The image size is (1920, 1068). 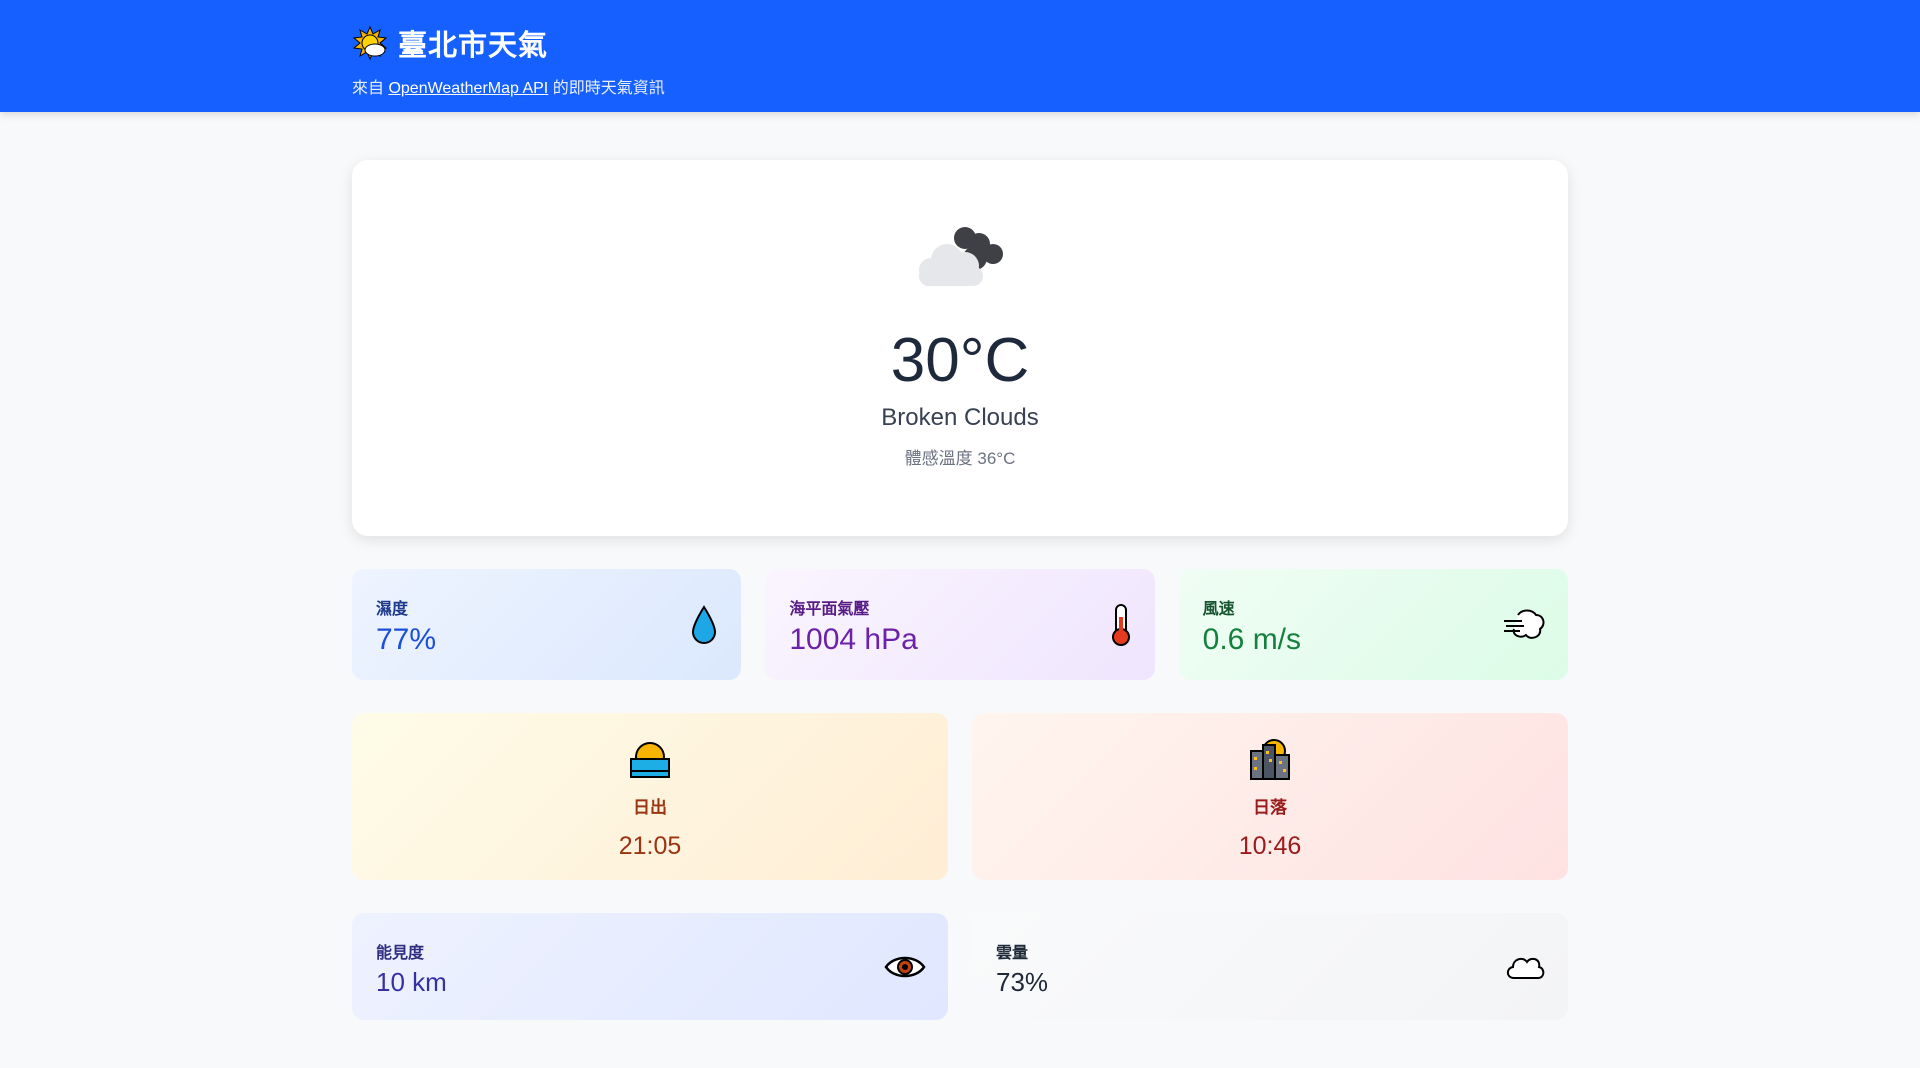 I want to click on thermometer-icon, so click(x=1120, y=624).